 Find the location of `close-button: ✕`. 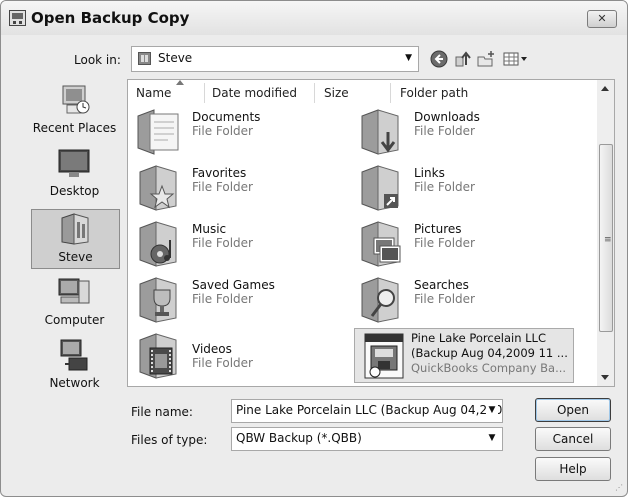

close-button: ✕ is located at coordinates (602, 19).